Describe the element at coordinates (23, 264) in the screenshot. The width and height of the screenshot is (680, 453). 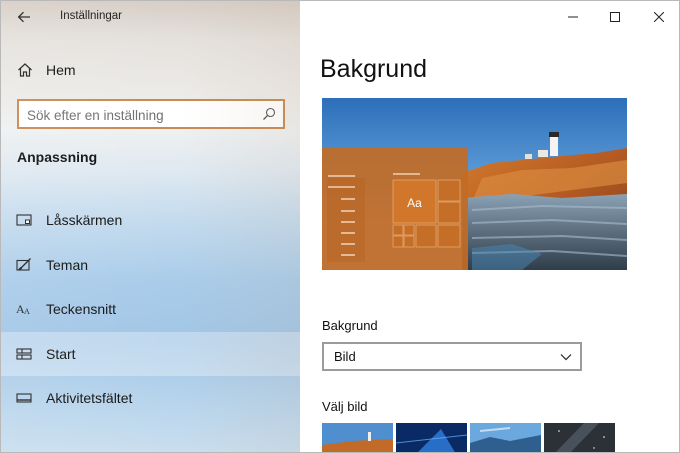
I see `themes-icon` at that location.